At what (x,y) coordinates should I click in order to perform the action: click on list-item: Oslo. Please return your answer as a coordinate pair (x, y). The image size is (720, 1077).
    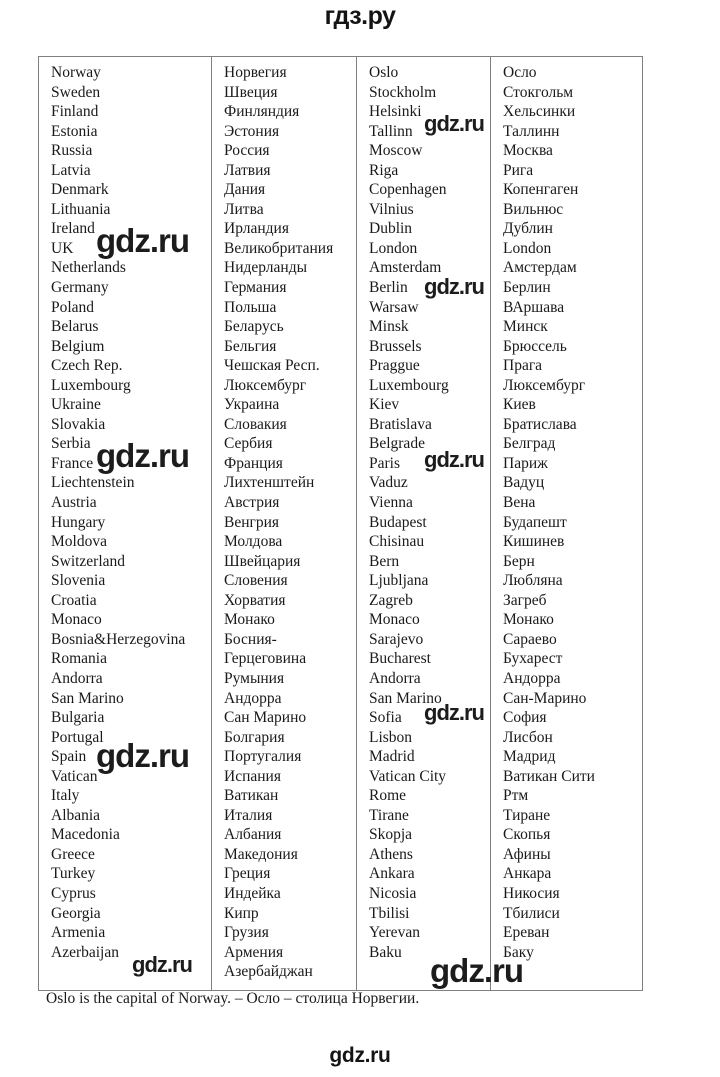
    Looking at the image, I should click on (384, 72).